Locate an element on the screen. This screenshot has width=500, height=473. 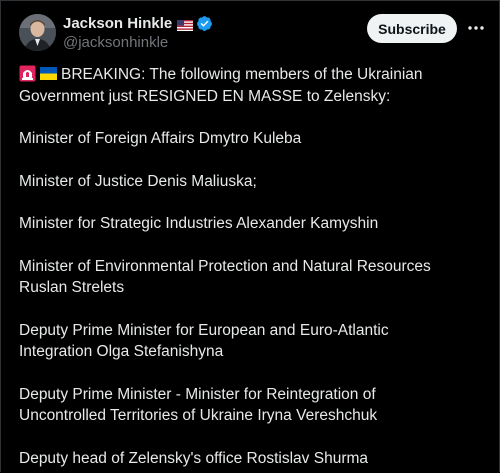
more-options-icon is located at coordinates (476, 28).